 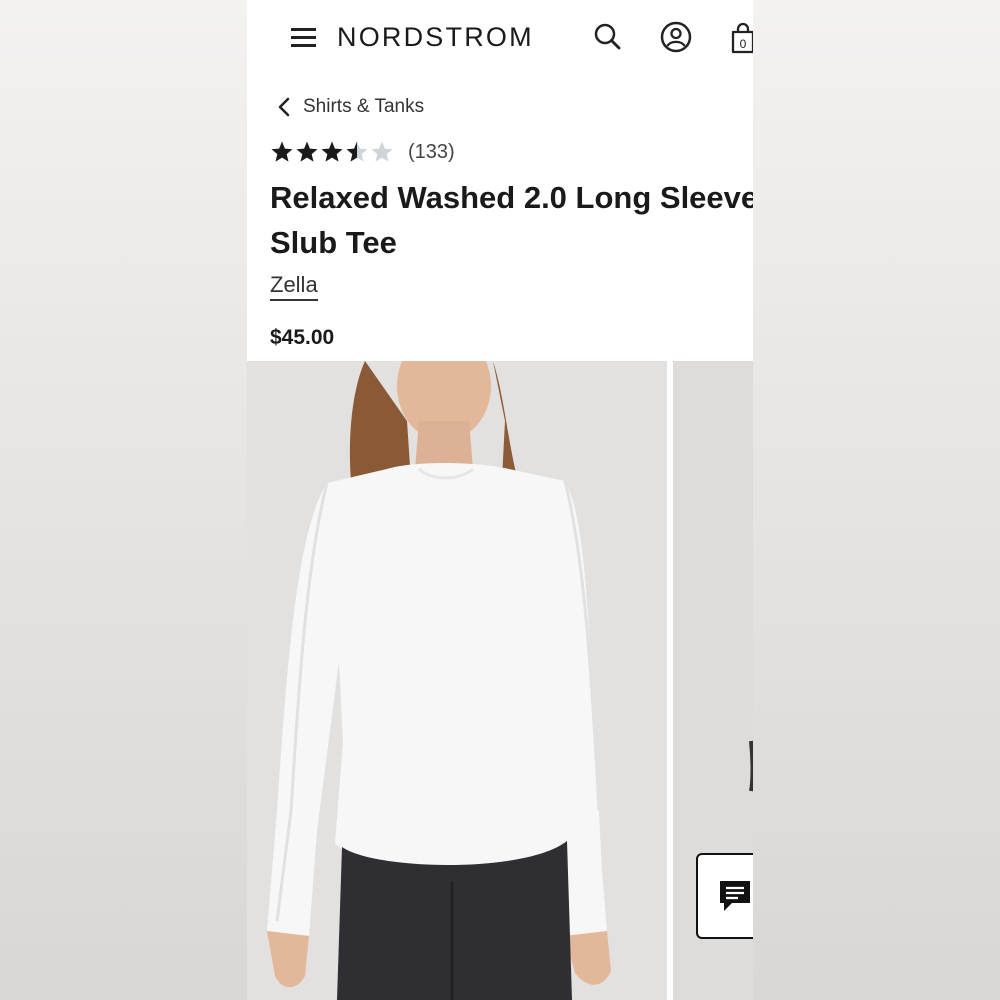 I want to click on site-header: NORDSTROM 0, so click(x=500, y=38).